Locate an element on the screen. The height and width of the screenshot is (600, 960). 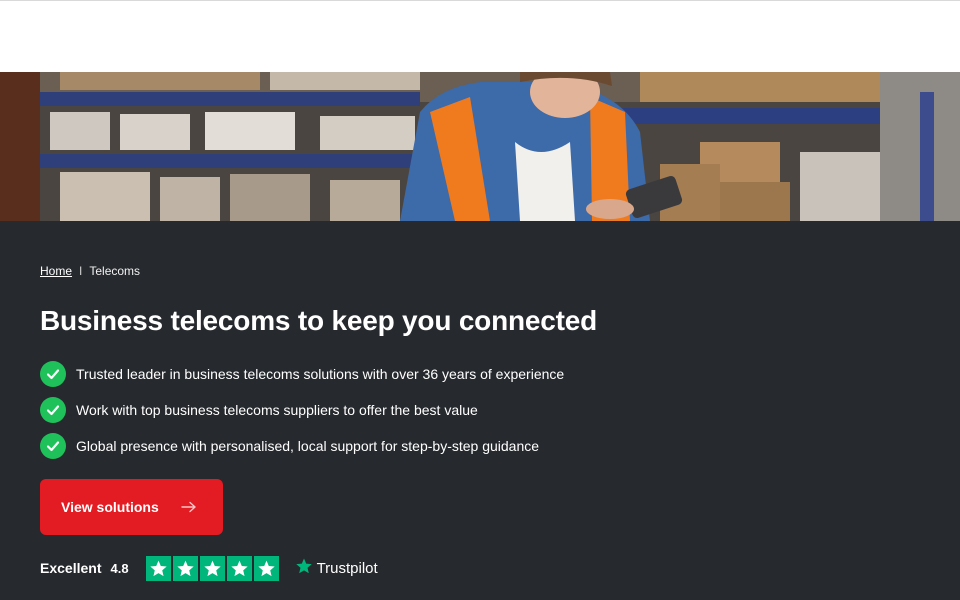
trustpilot-logo: Trustpilot is located at coordinates (336, 568).